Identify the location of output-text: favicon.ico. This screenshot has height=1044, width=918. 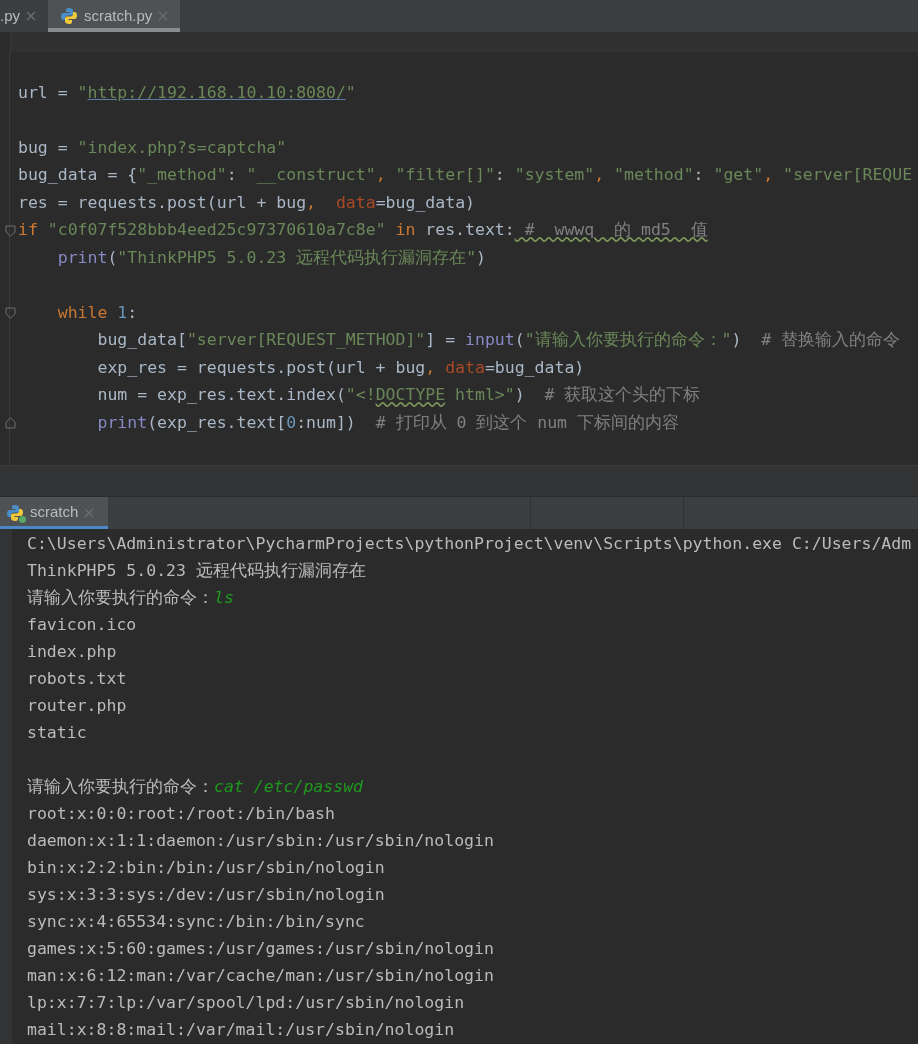
(82, 624).